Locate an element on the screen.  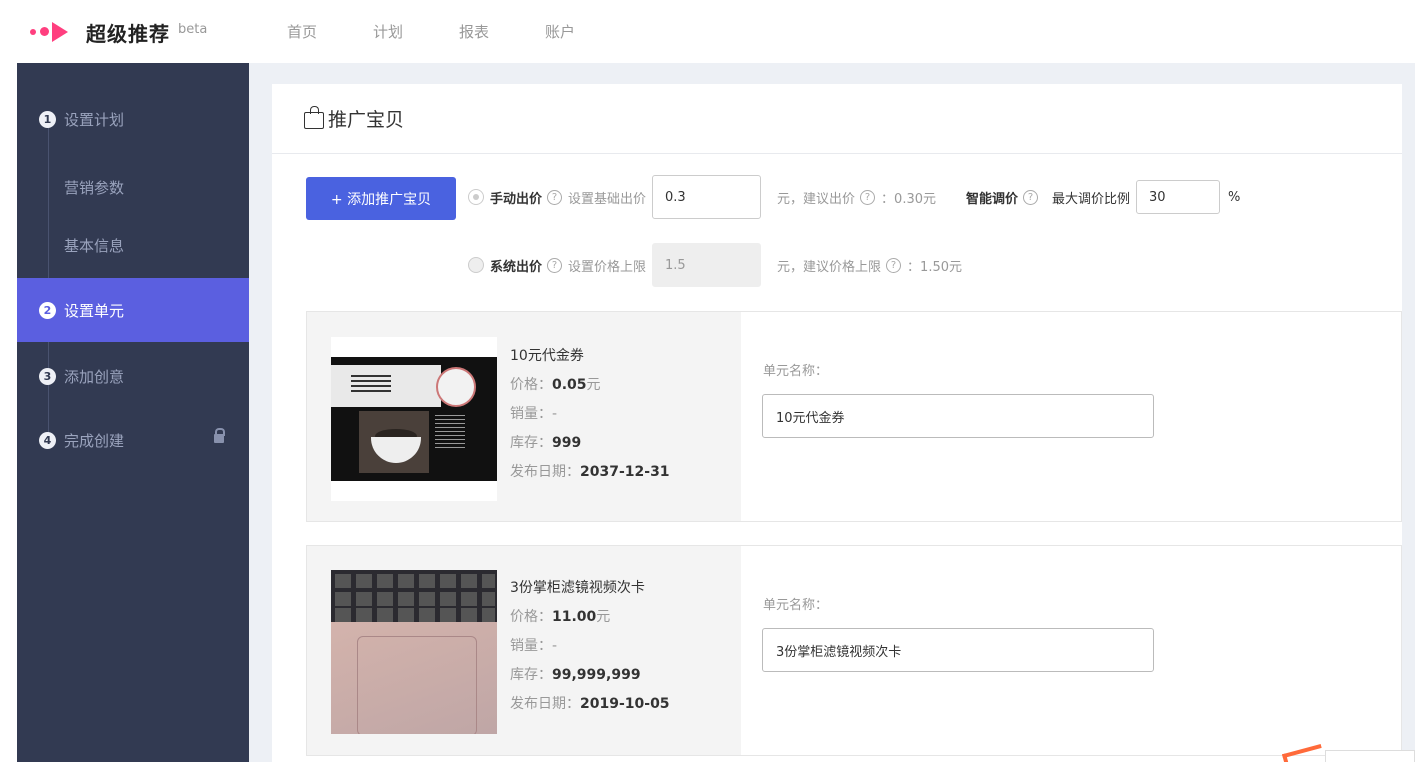
suggest-bid-value: ：0.30元 is located at coordinates (908, 199).